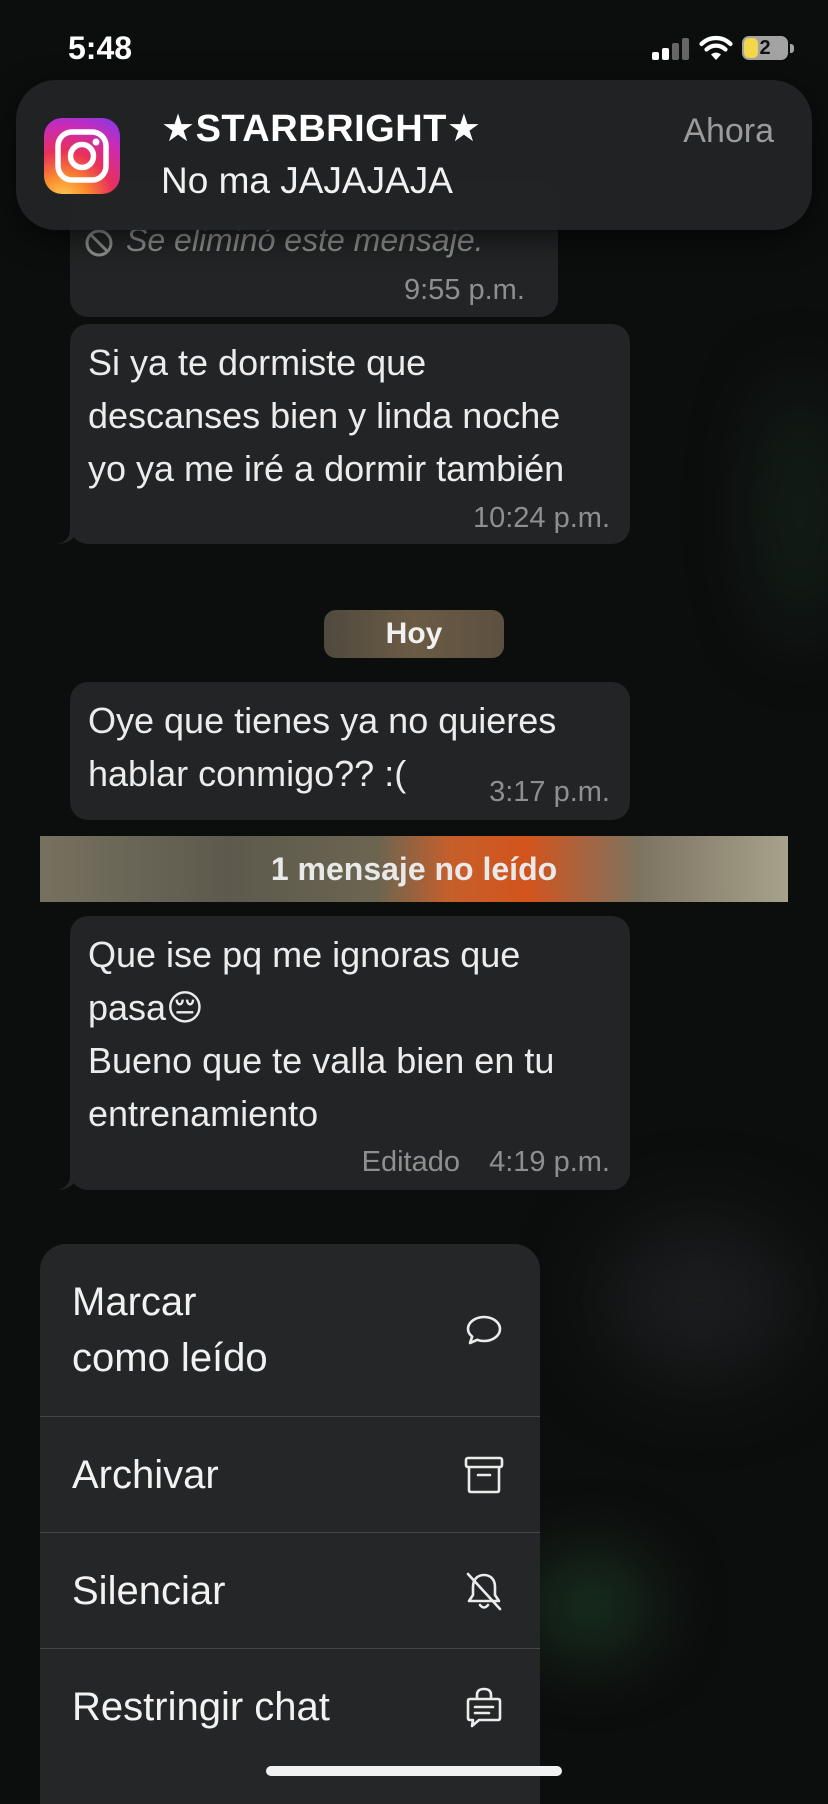  Describe the element at coordinates (792, 48) in the screenshot. I see `battery-cap` at that location.